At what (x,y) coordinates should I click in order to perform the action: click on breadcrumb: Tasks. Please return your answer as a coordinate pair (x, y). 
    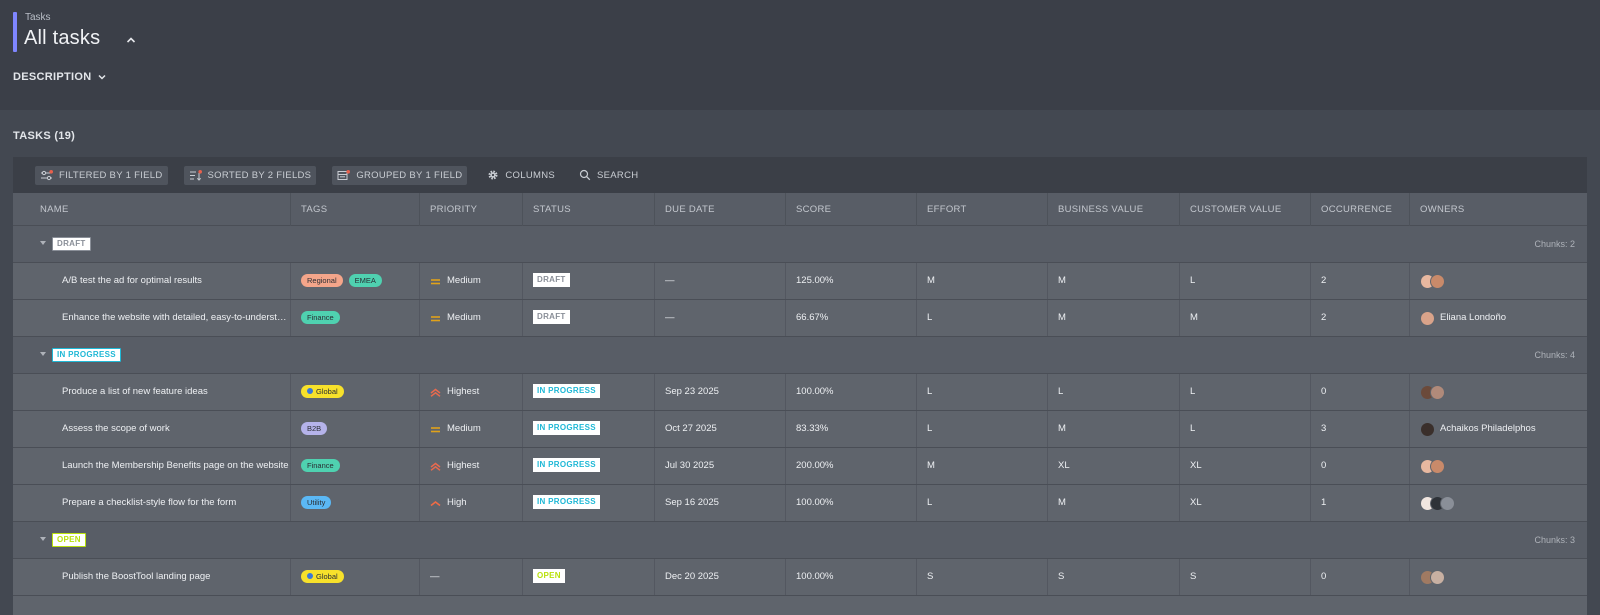
    Looking at the image, I should click on (38, 17).